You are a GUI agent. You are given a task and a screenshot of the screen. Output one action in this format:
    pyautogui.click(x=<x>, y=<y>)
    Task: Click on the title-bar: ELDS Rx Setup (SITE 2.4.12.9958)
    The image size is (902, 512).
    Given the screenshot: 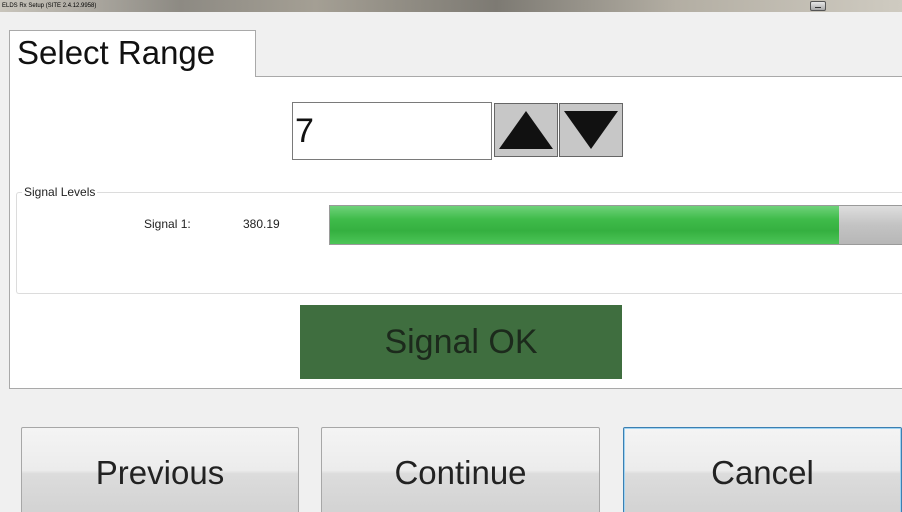 What is the action you would take?
    pyautogui.click(x=451, y=6)
    